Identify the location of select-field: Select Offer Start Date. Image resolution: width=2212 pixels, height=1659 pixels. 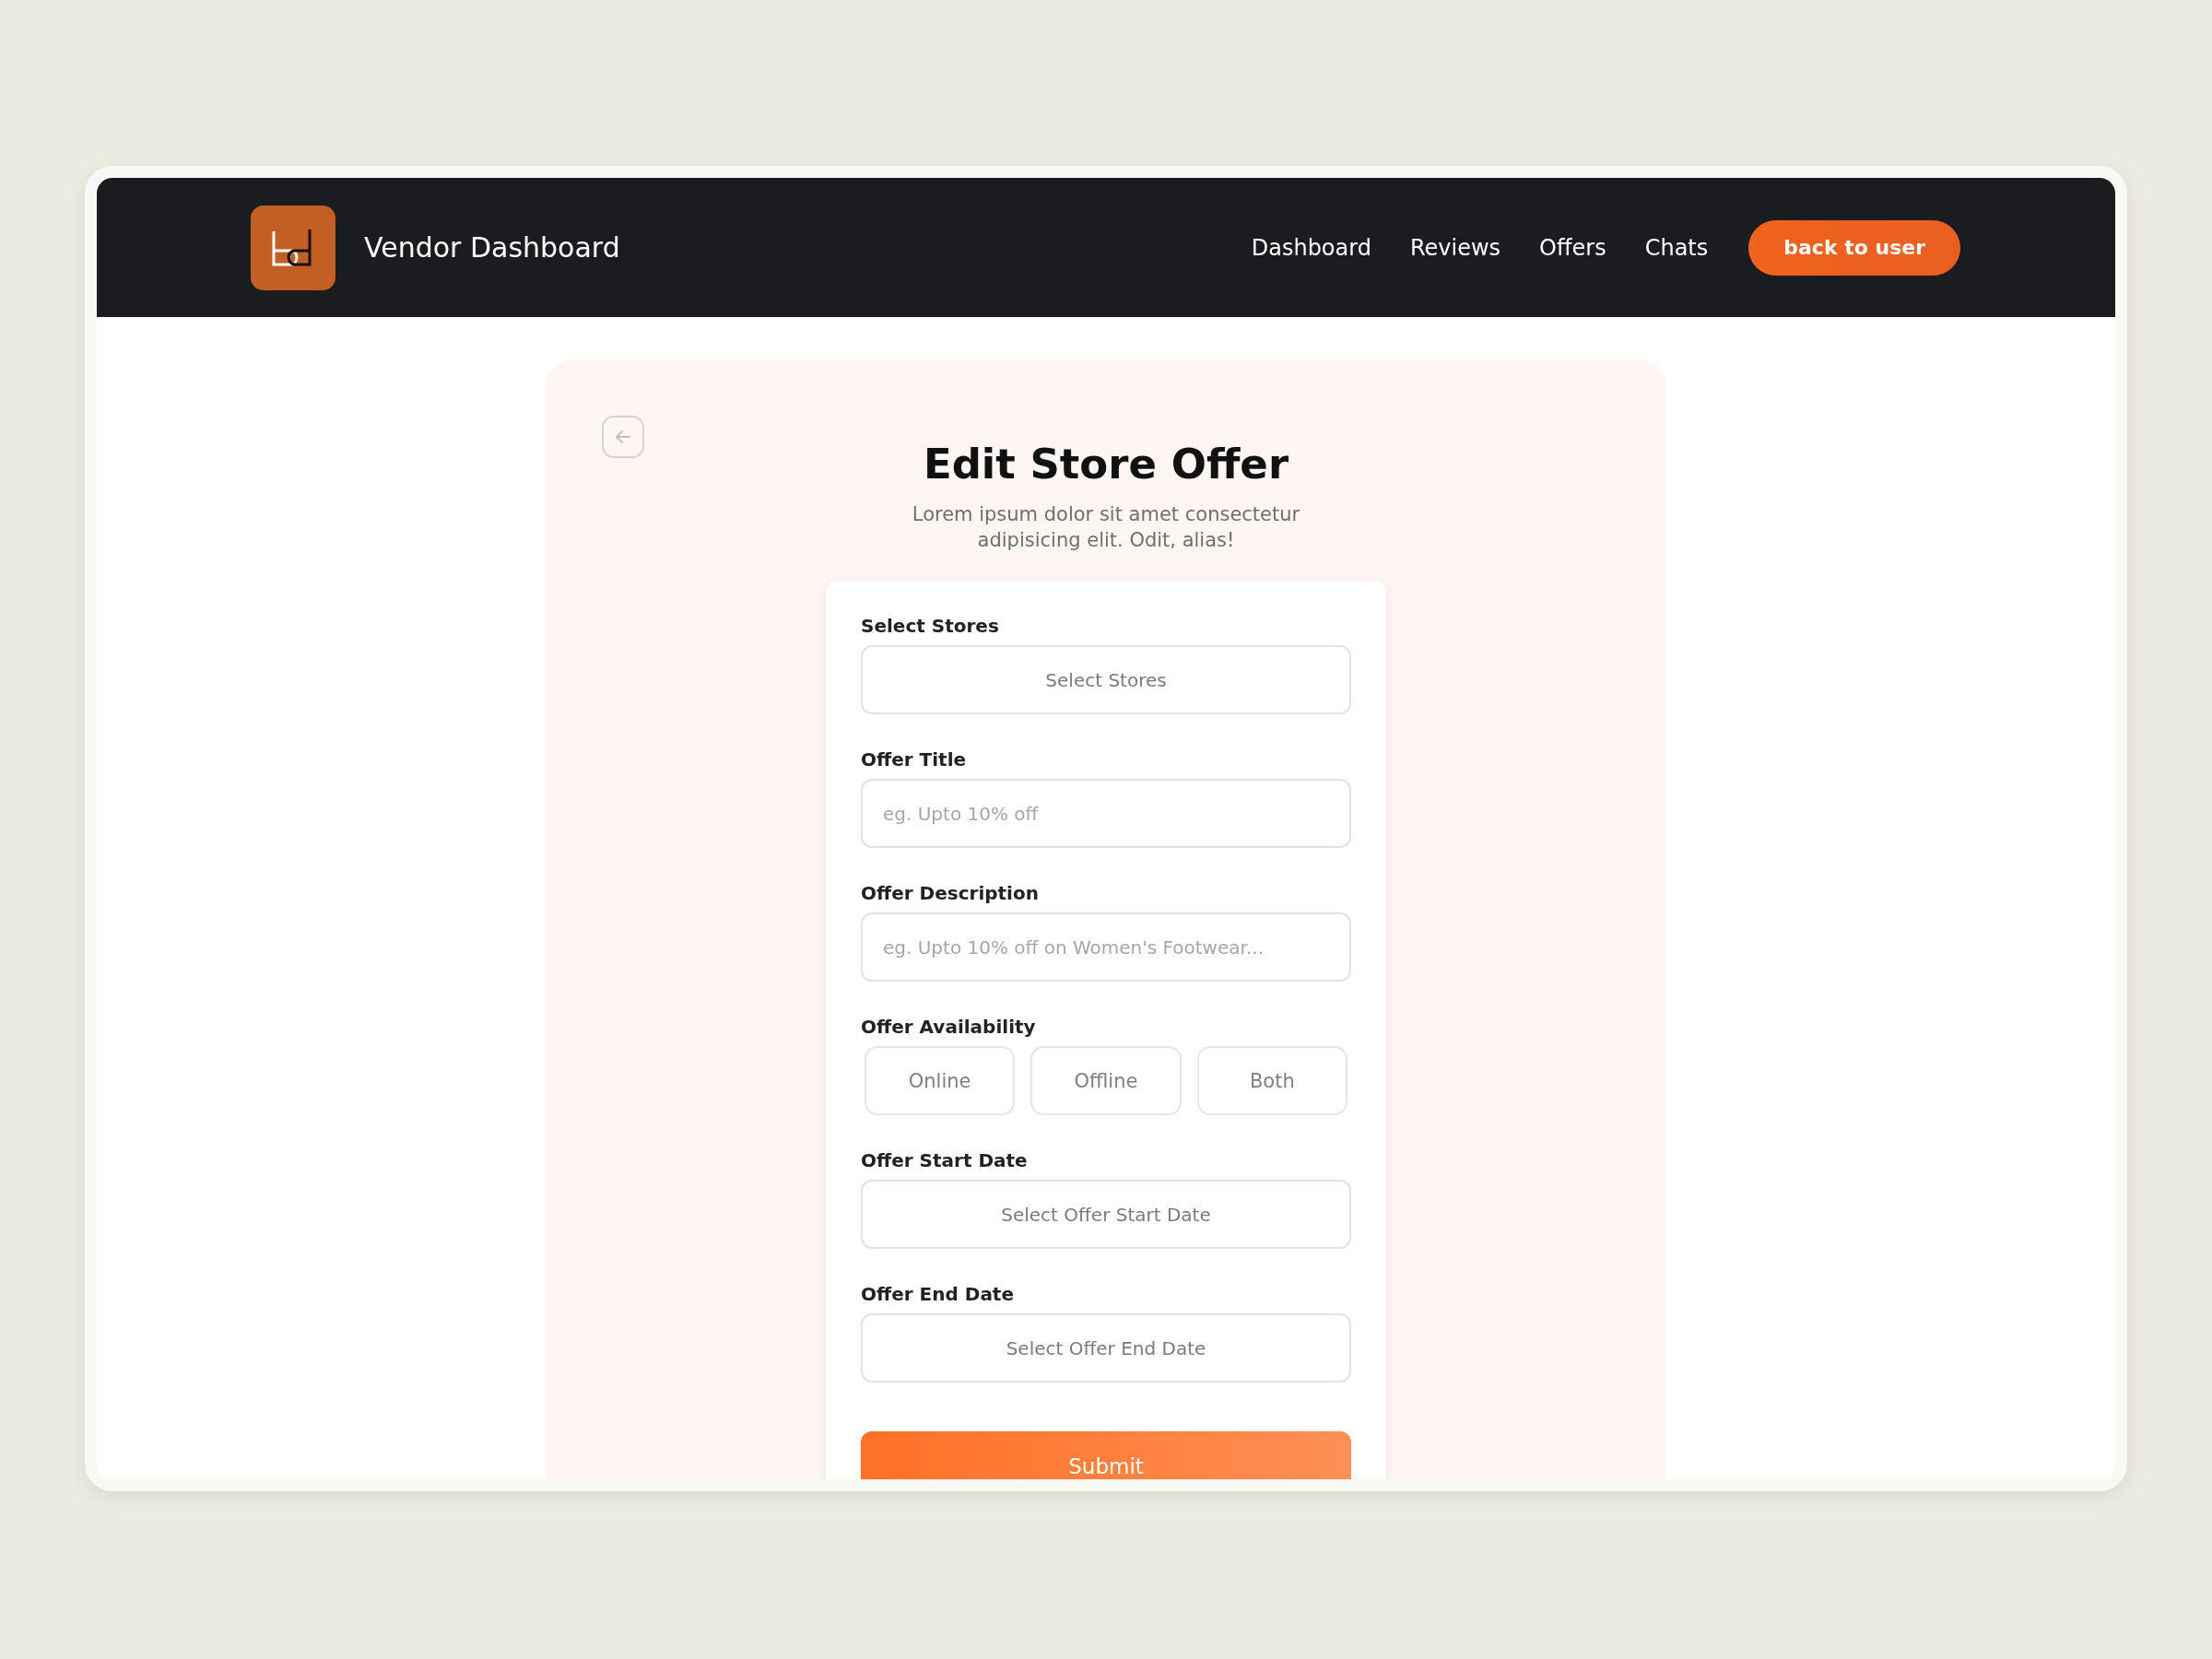
(1106, 1214).